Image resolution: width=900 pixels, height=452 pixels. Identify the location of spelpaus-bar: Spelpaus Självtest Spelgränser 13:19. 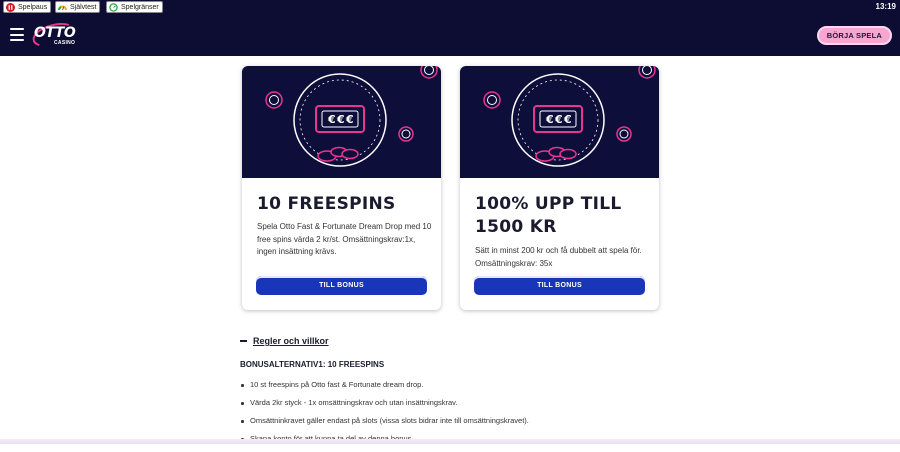
(450, 7).